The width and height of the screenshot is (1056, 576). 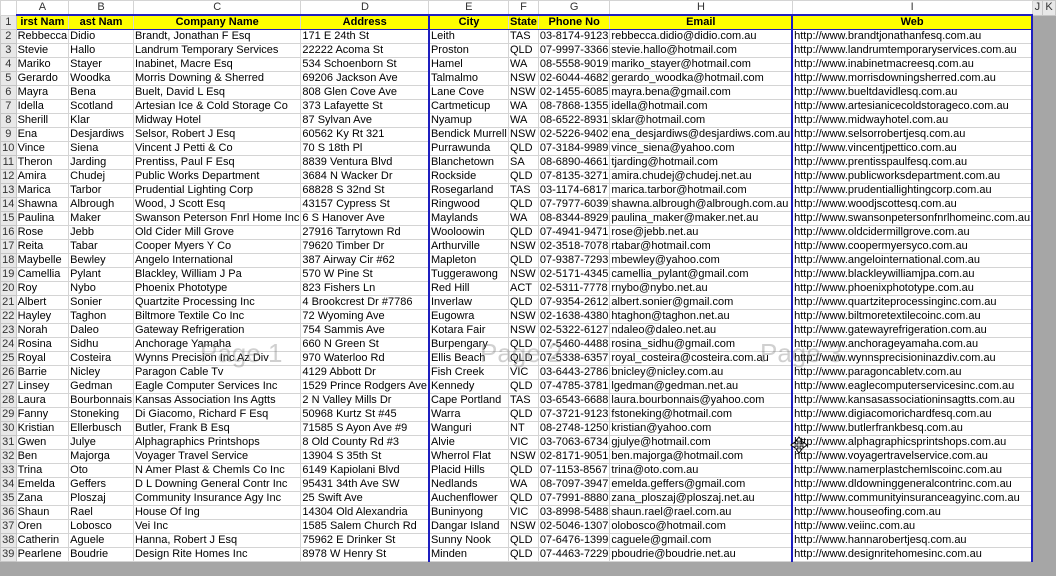 What do you see at coordinates (8, 274) in the screenshot?
I see `row-header: 19` at bounding box center [8, 274].